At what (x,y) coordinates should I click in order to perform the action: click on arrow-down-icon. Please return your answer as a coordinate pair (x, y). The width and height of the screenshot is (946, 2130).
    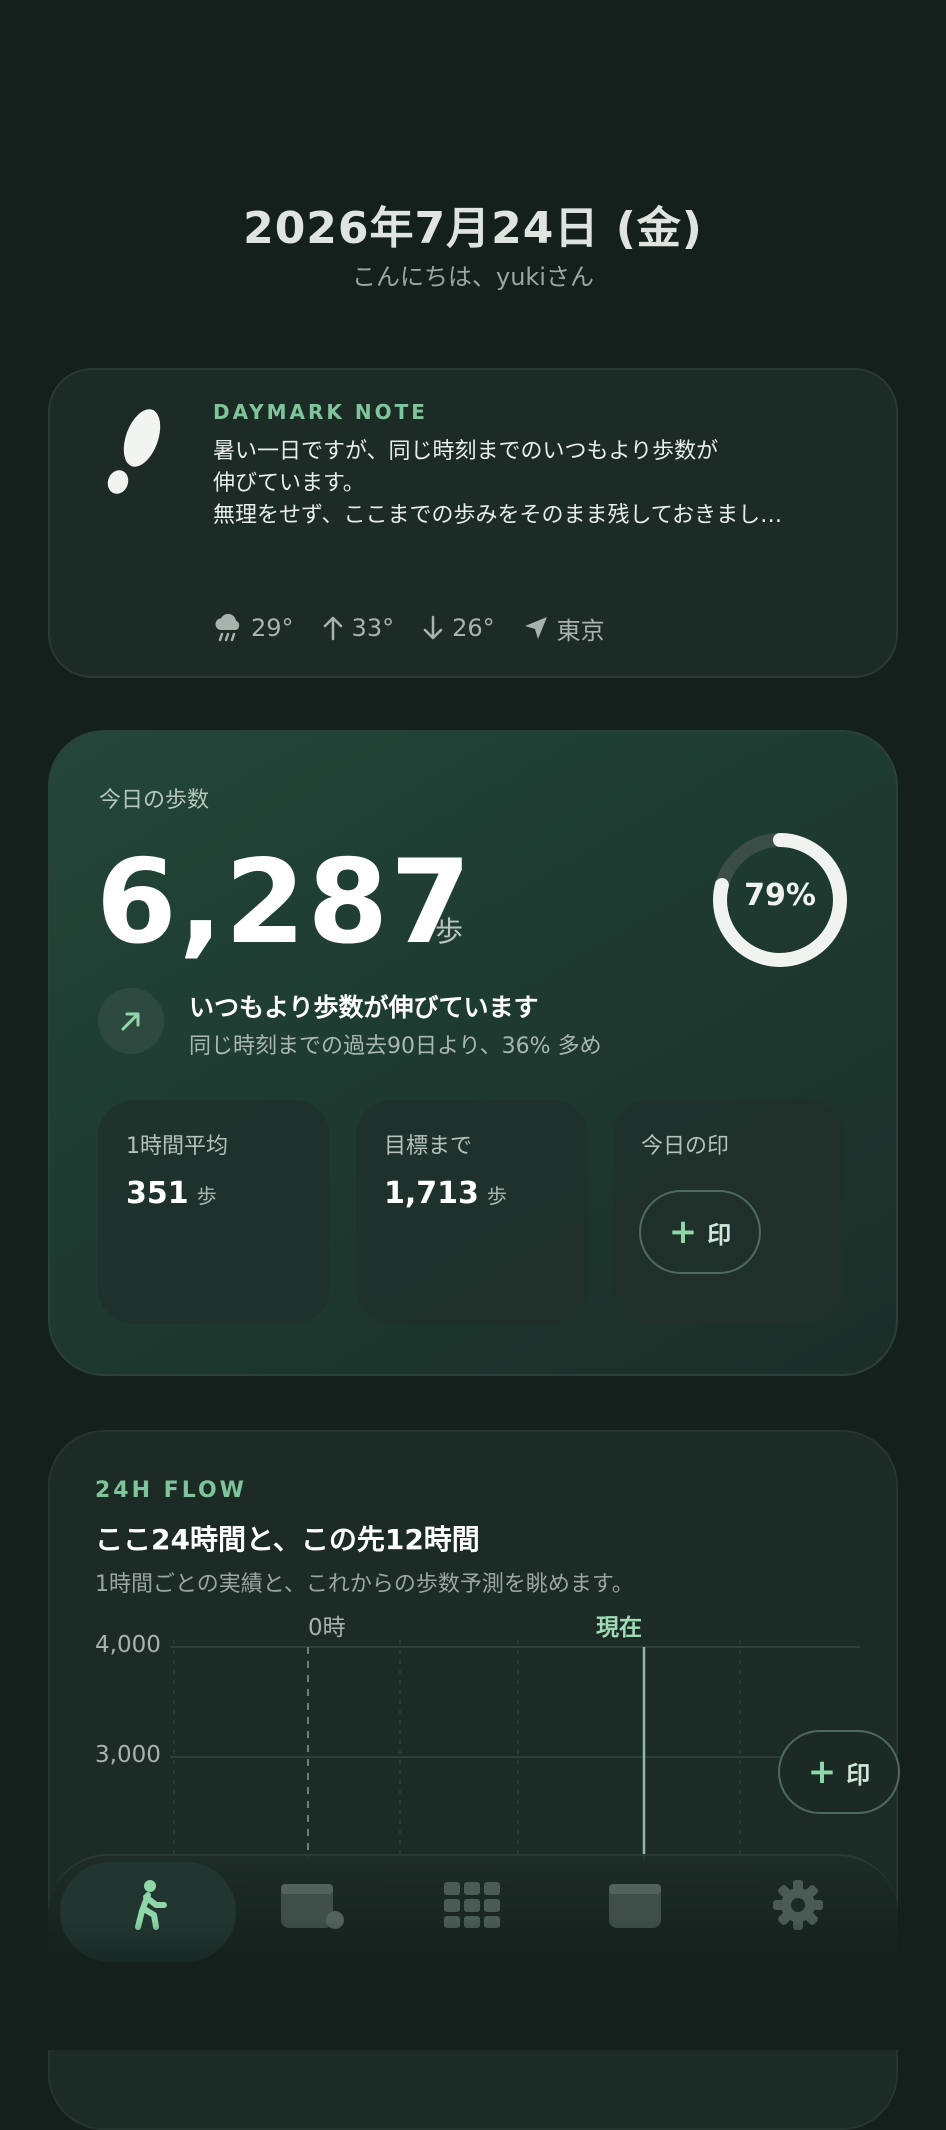
    Looking at the image, I should click on (433, 627).